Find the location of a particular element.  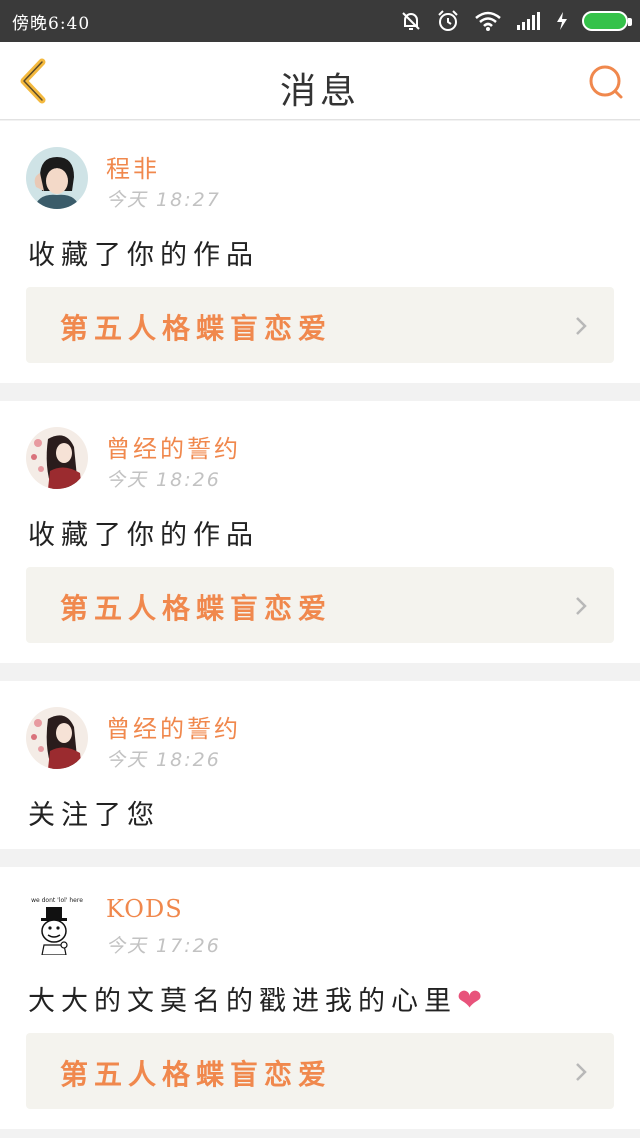

mute-bell-icon is located at coordinates (411, 21).